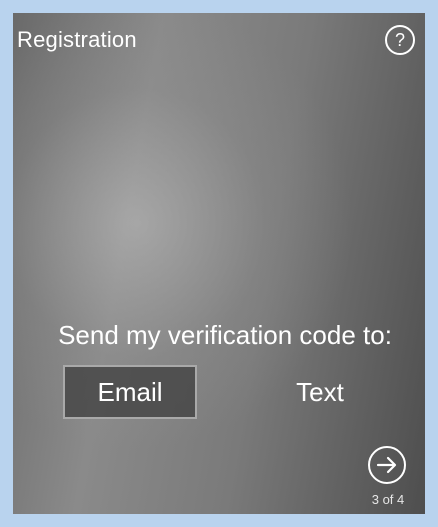 This screenshot has width=438, height=527. What do you see at coordinates (130, 392) in the screenshot?
I see `email-option-button: Email` at bounding box center [130, 392].